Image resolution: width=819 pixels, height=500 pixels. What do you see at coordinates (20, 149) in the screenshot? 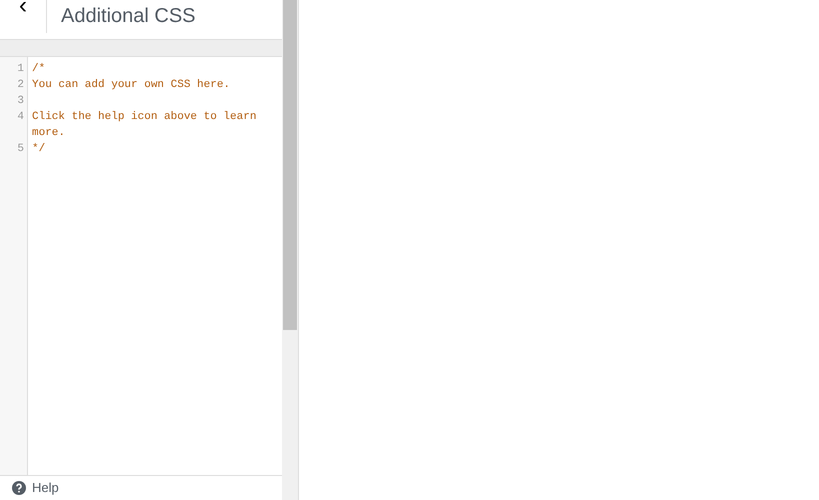
I see `line-number: 5` at bounding box center [20, 149].